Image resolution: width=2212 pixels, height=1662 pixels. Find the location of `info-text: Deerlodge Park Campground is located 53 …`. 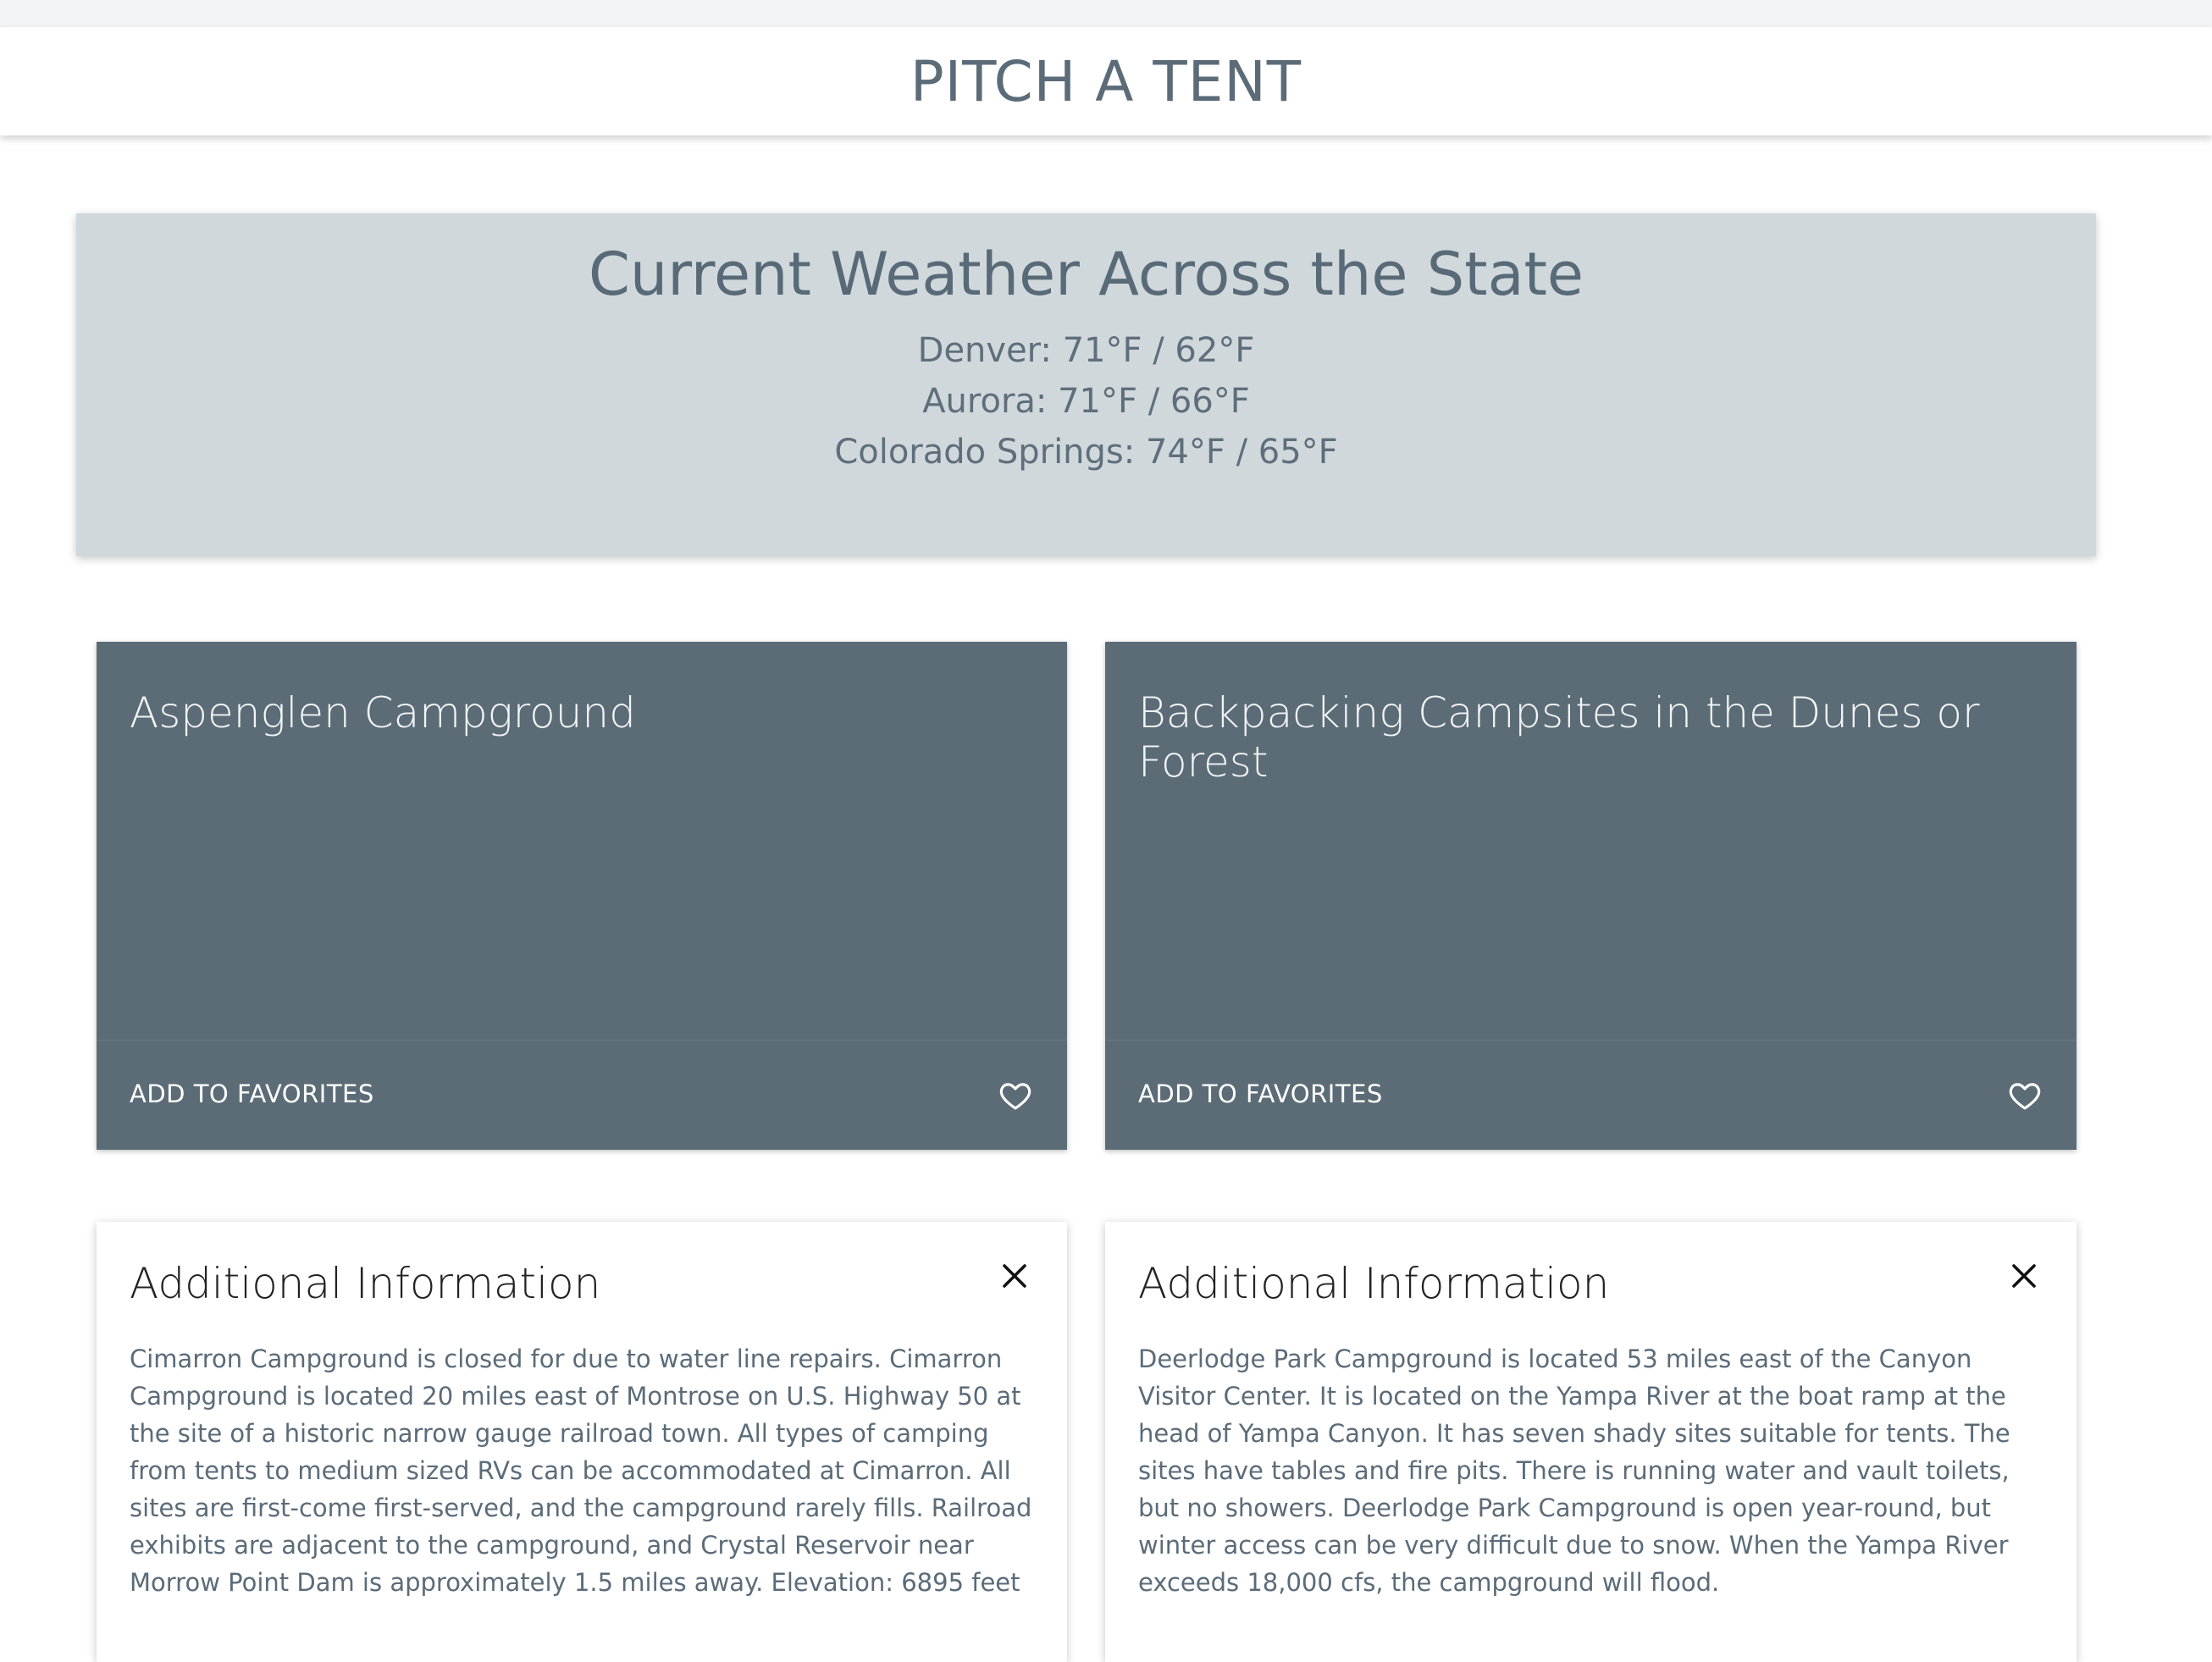

info-text: Deerlodge Park Campground is located 53 … is located at coordinates (1574, 1471).